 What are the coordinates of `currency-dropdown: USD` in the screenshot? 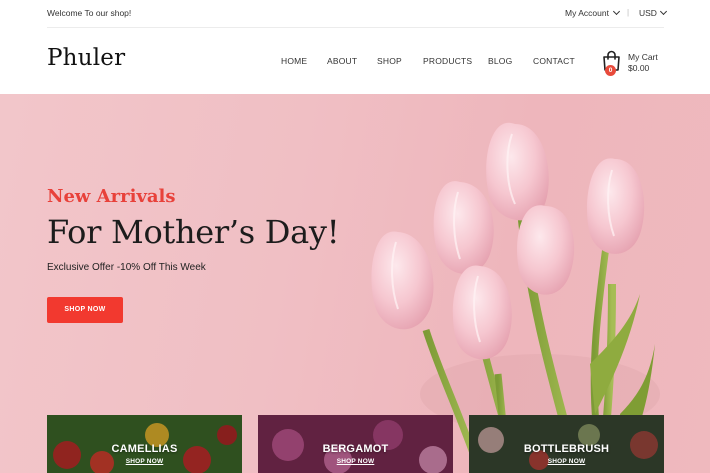 It's located at (653, 12).